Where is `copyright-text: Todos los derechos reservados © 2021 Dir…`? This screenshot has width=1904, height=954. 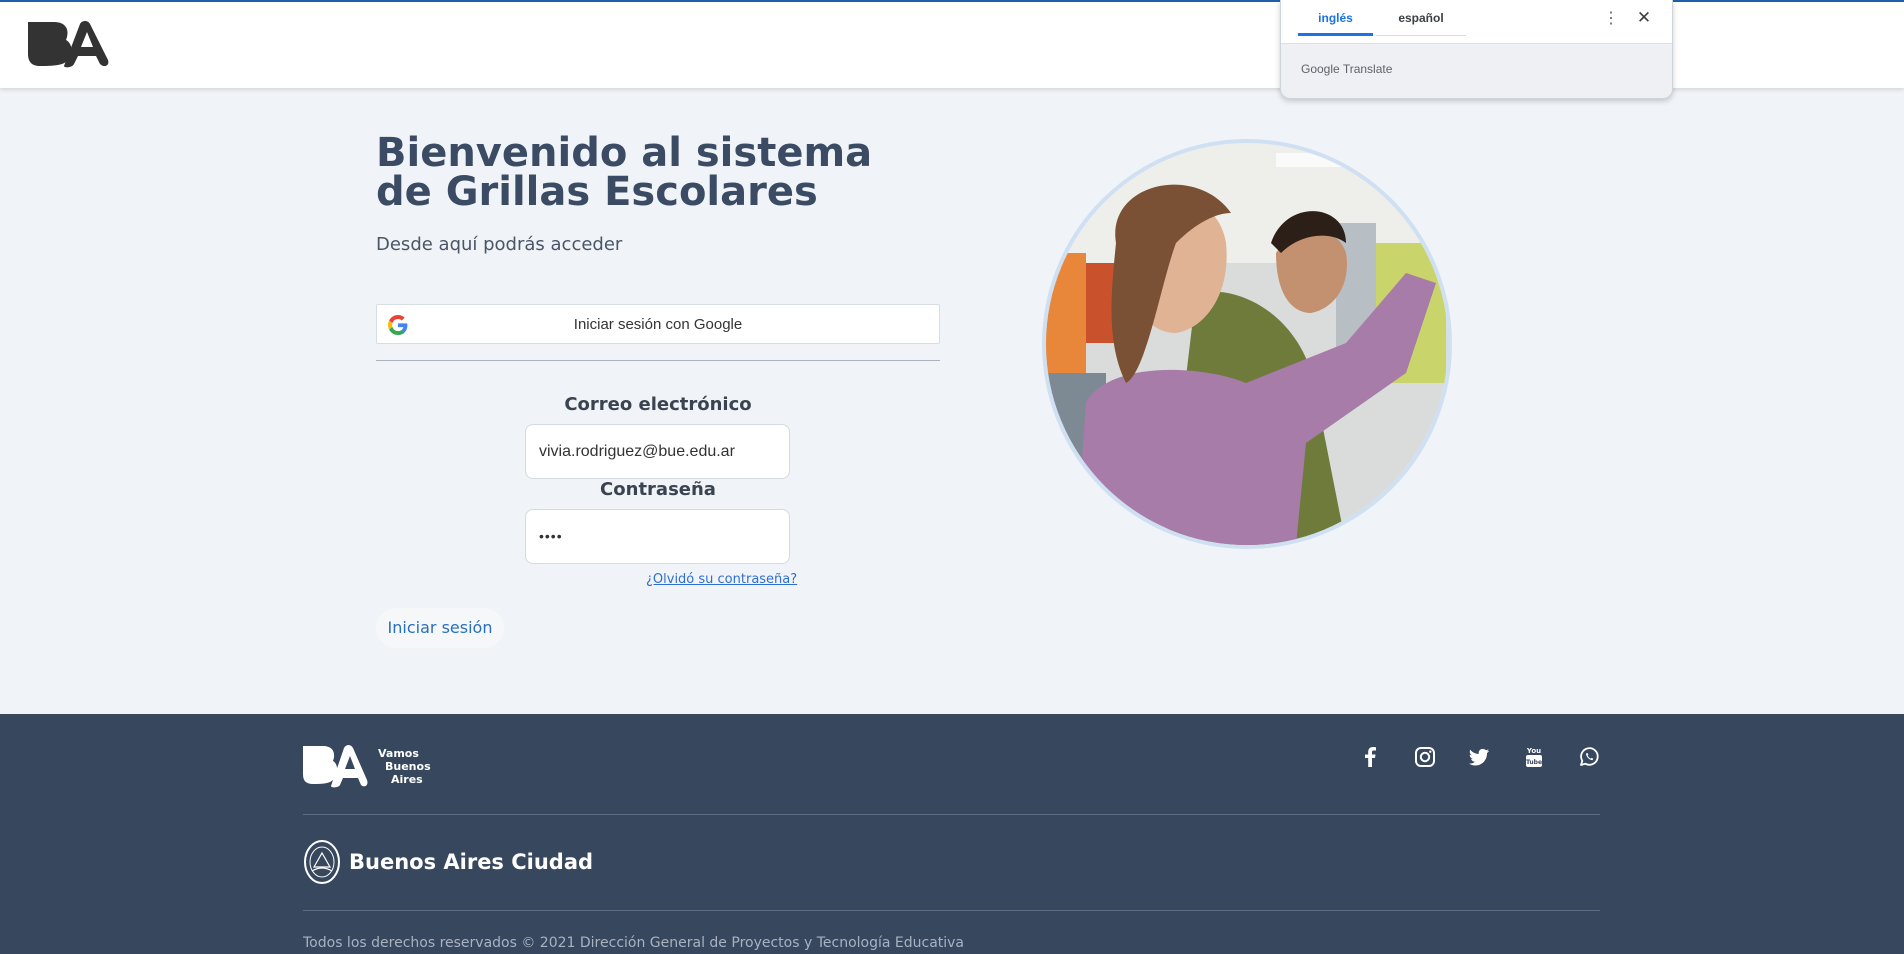 copyright-text: Todos los derechos reservados © 2021 Dir… is located at coordinates (634, 943).